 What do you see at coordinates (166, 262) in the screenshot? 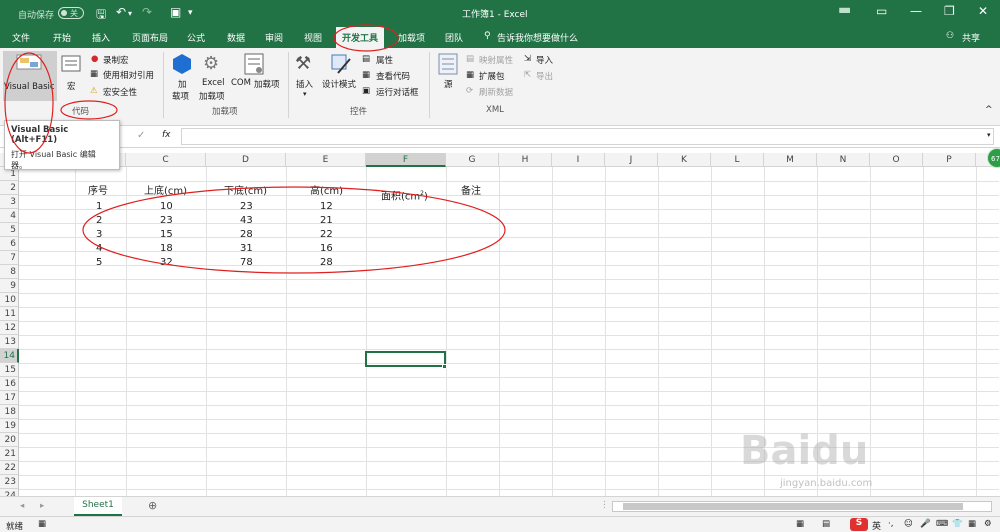
I see `table-cell: 32` at bounding box center [166, 262].